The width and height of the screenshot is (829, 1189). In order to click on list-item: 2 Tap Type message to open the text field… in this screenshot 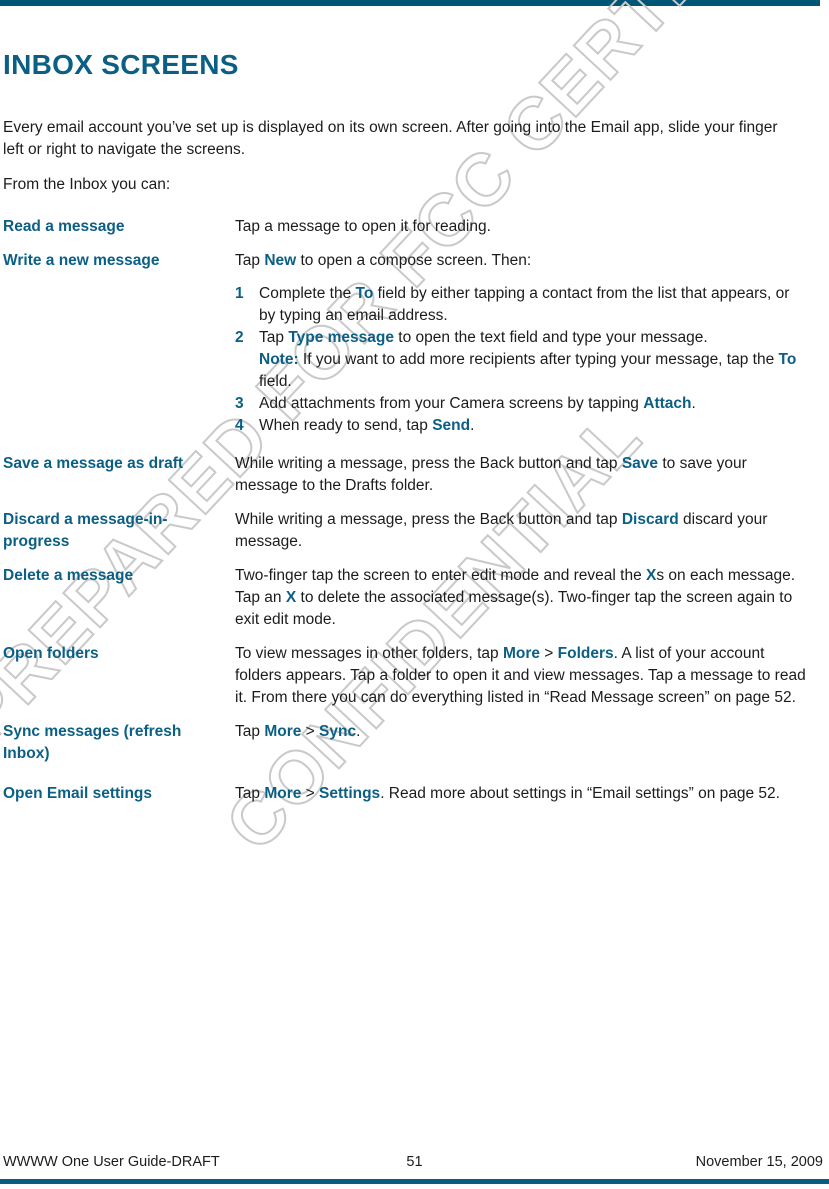, I will do `click(521, 360)`.